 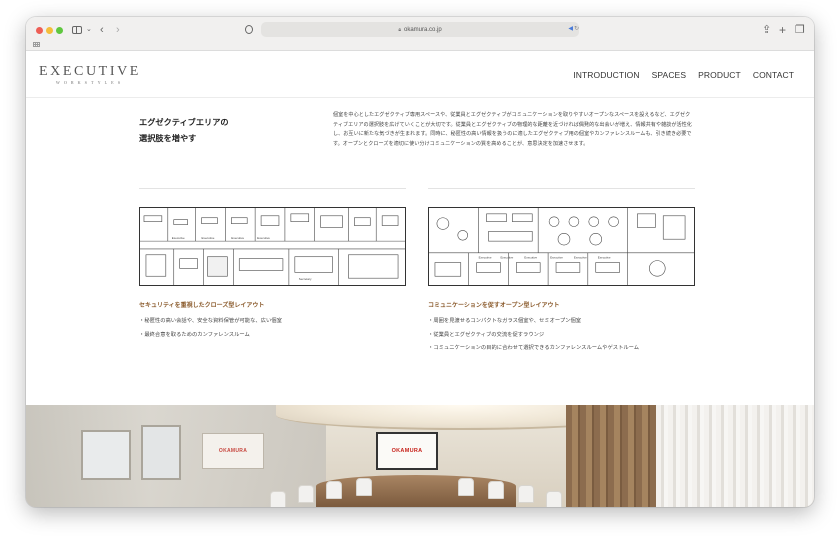 I want to click on close-window-button, so click(x=39, y=30).